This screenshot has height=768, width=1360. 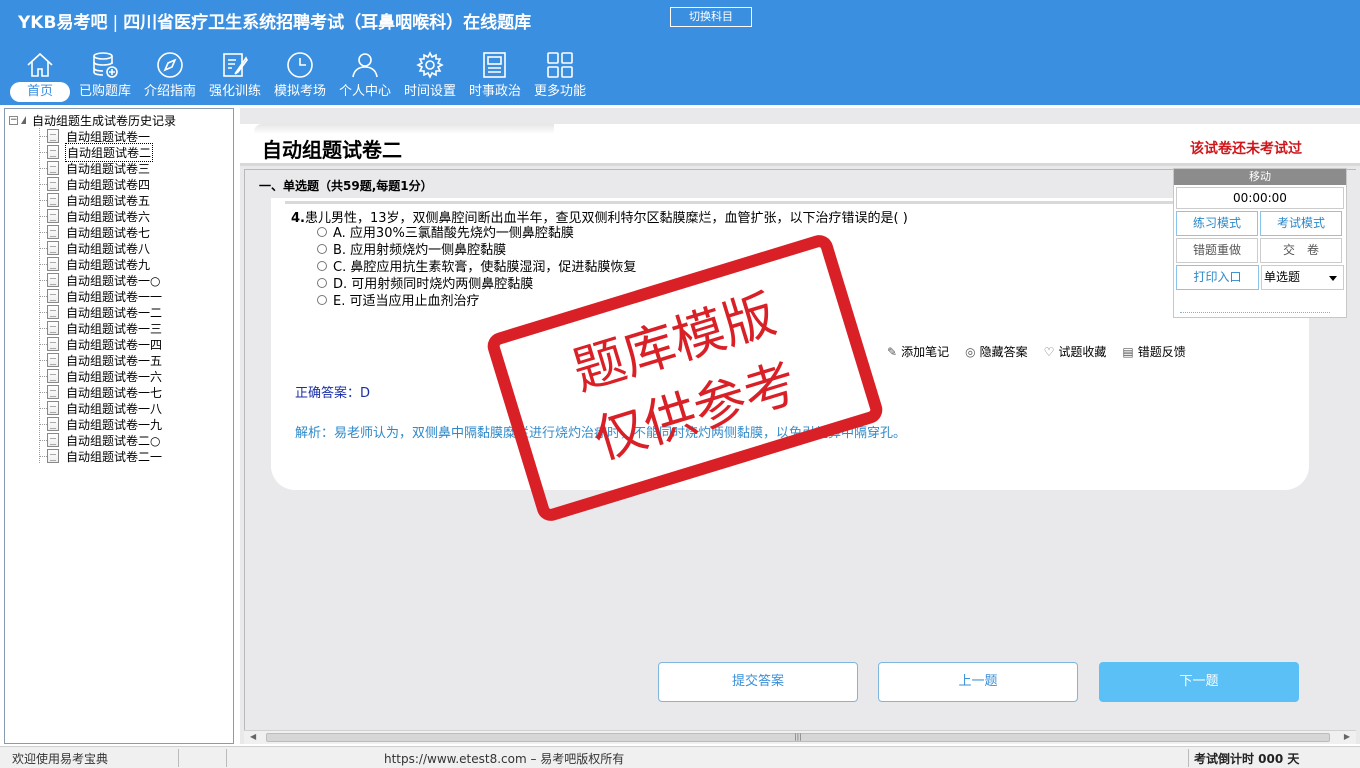 I want to click on exam-tool-panel: 移动 00:00:00 练习模式 考试模式 错题重做 交 卷 打印入口 单选题, so click(x=1260, y=243).